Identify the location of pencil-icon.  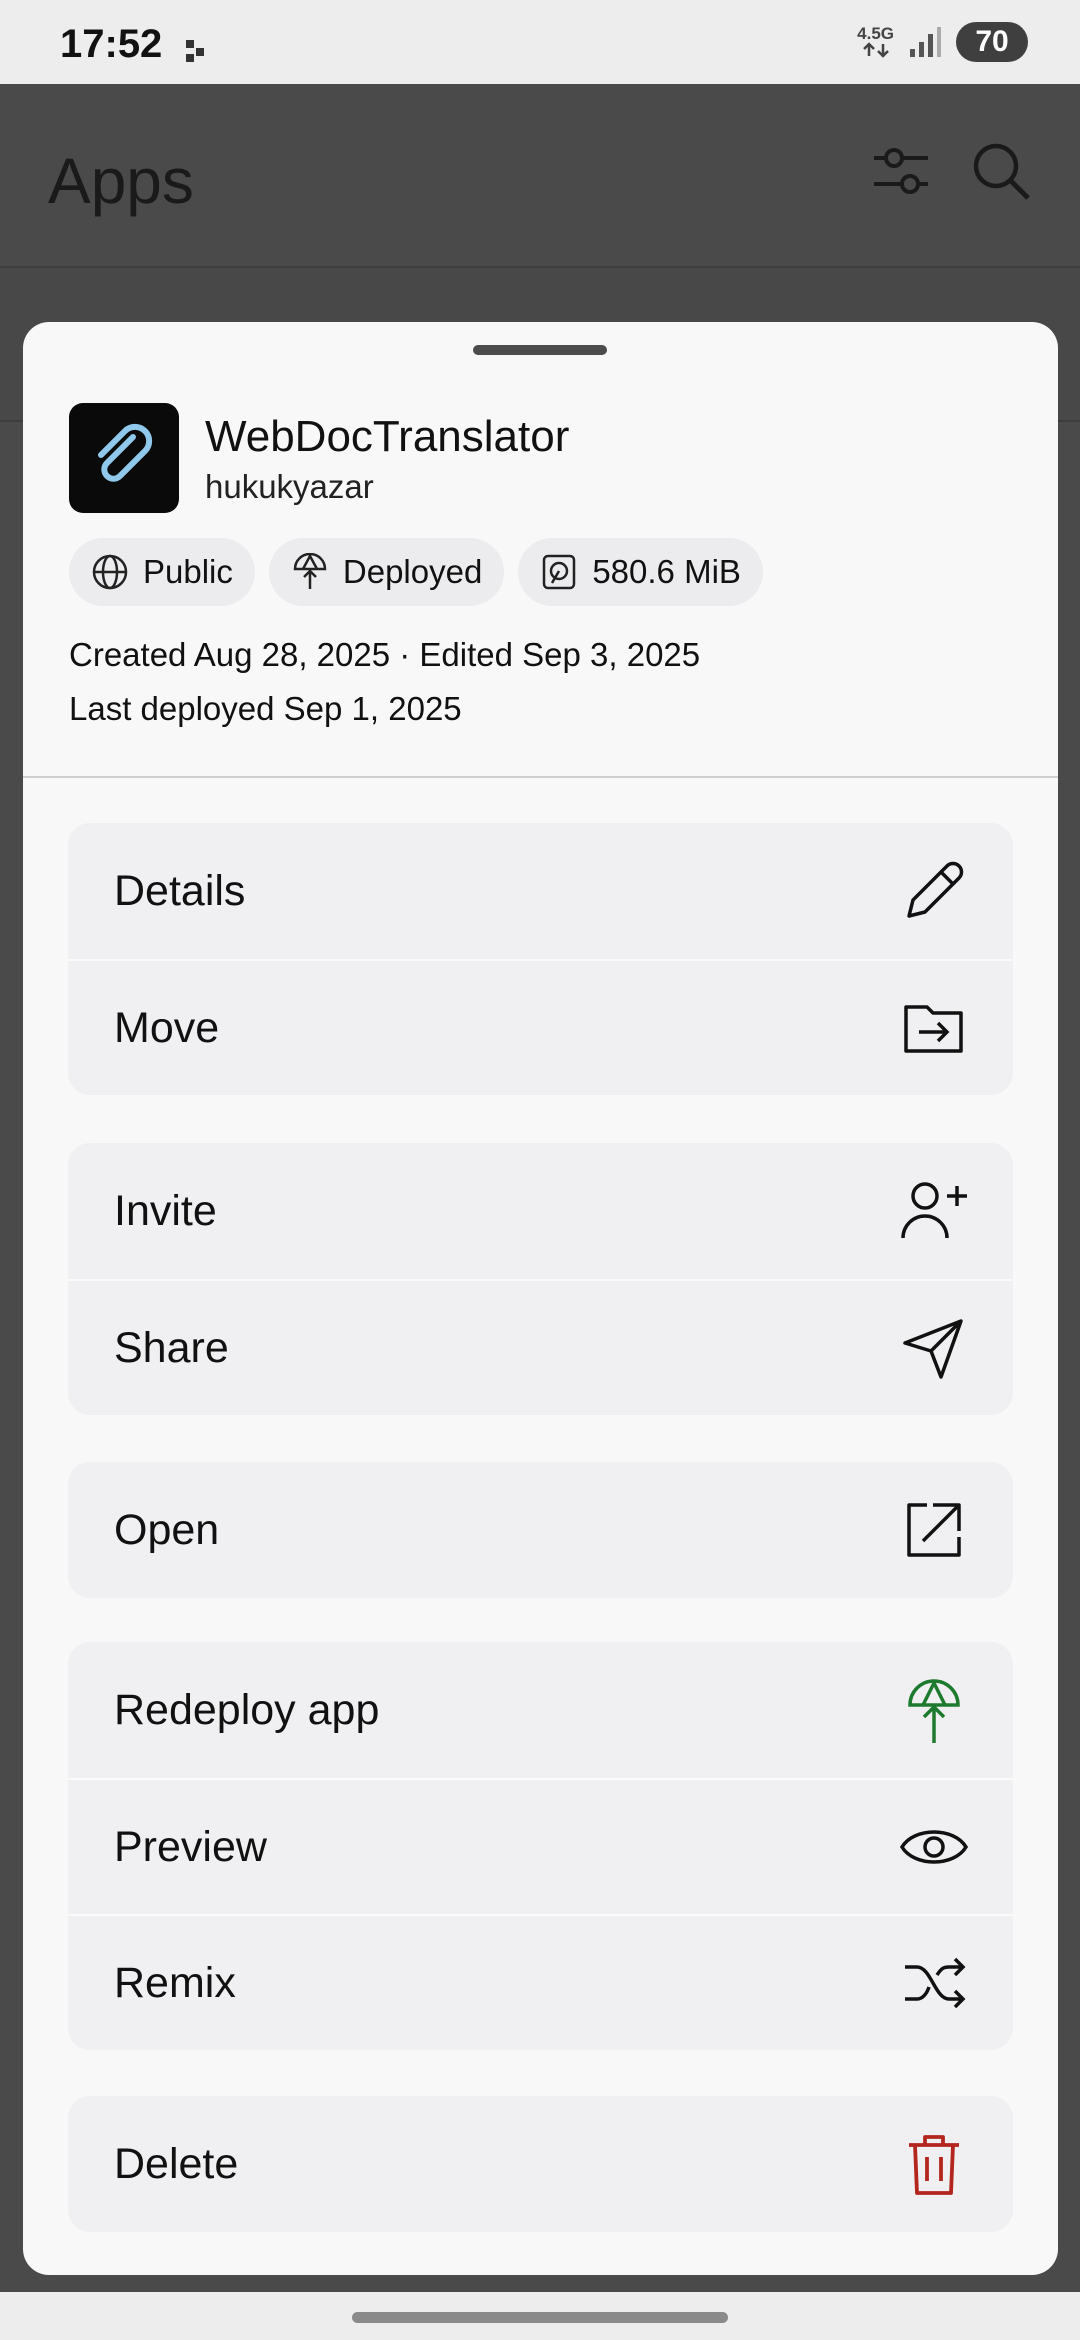
(934, 891).